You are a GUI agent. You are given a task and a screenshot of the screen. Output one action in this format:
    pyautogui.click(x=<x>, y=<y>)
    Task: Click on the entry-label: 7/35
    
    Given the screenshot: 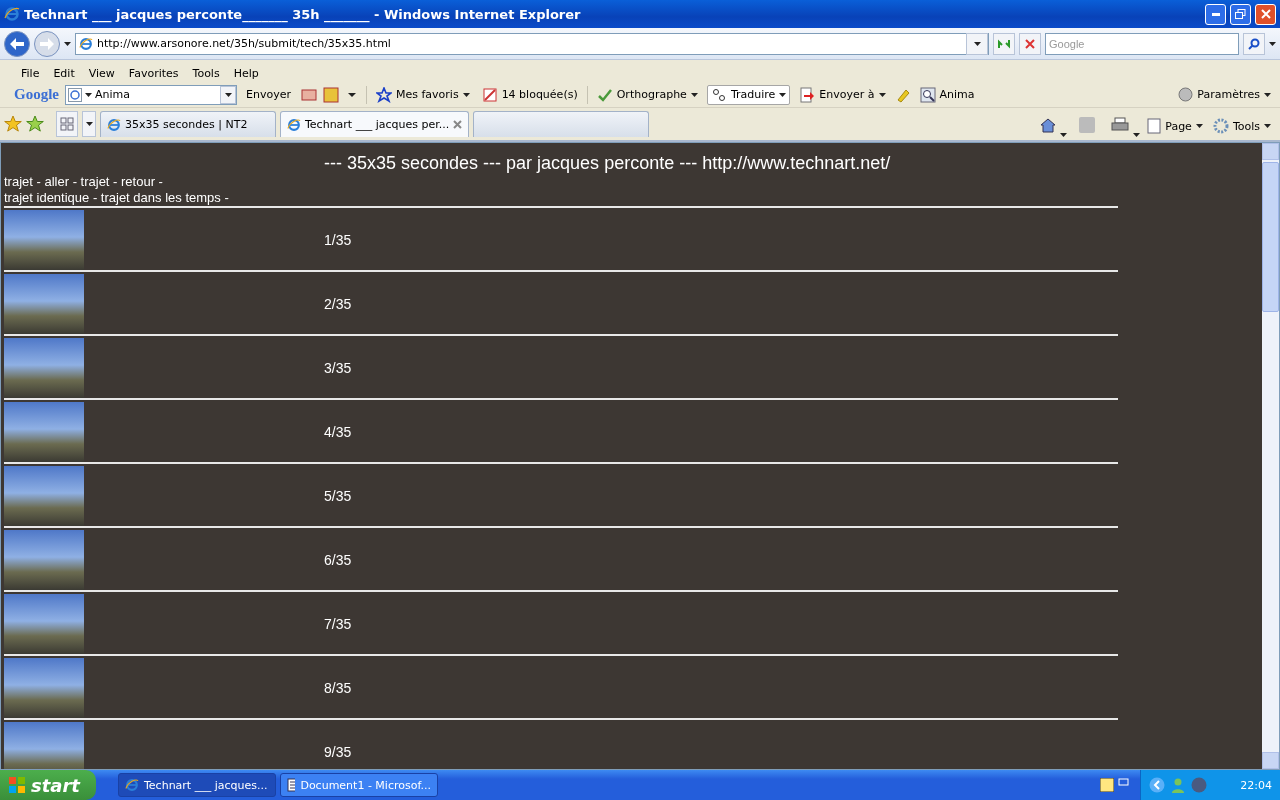 What is the action you would take?
    pyautogui.click(x=338, y=623)
    